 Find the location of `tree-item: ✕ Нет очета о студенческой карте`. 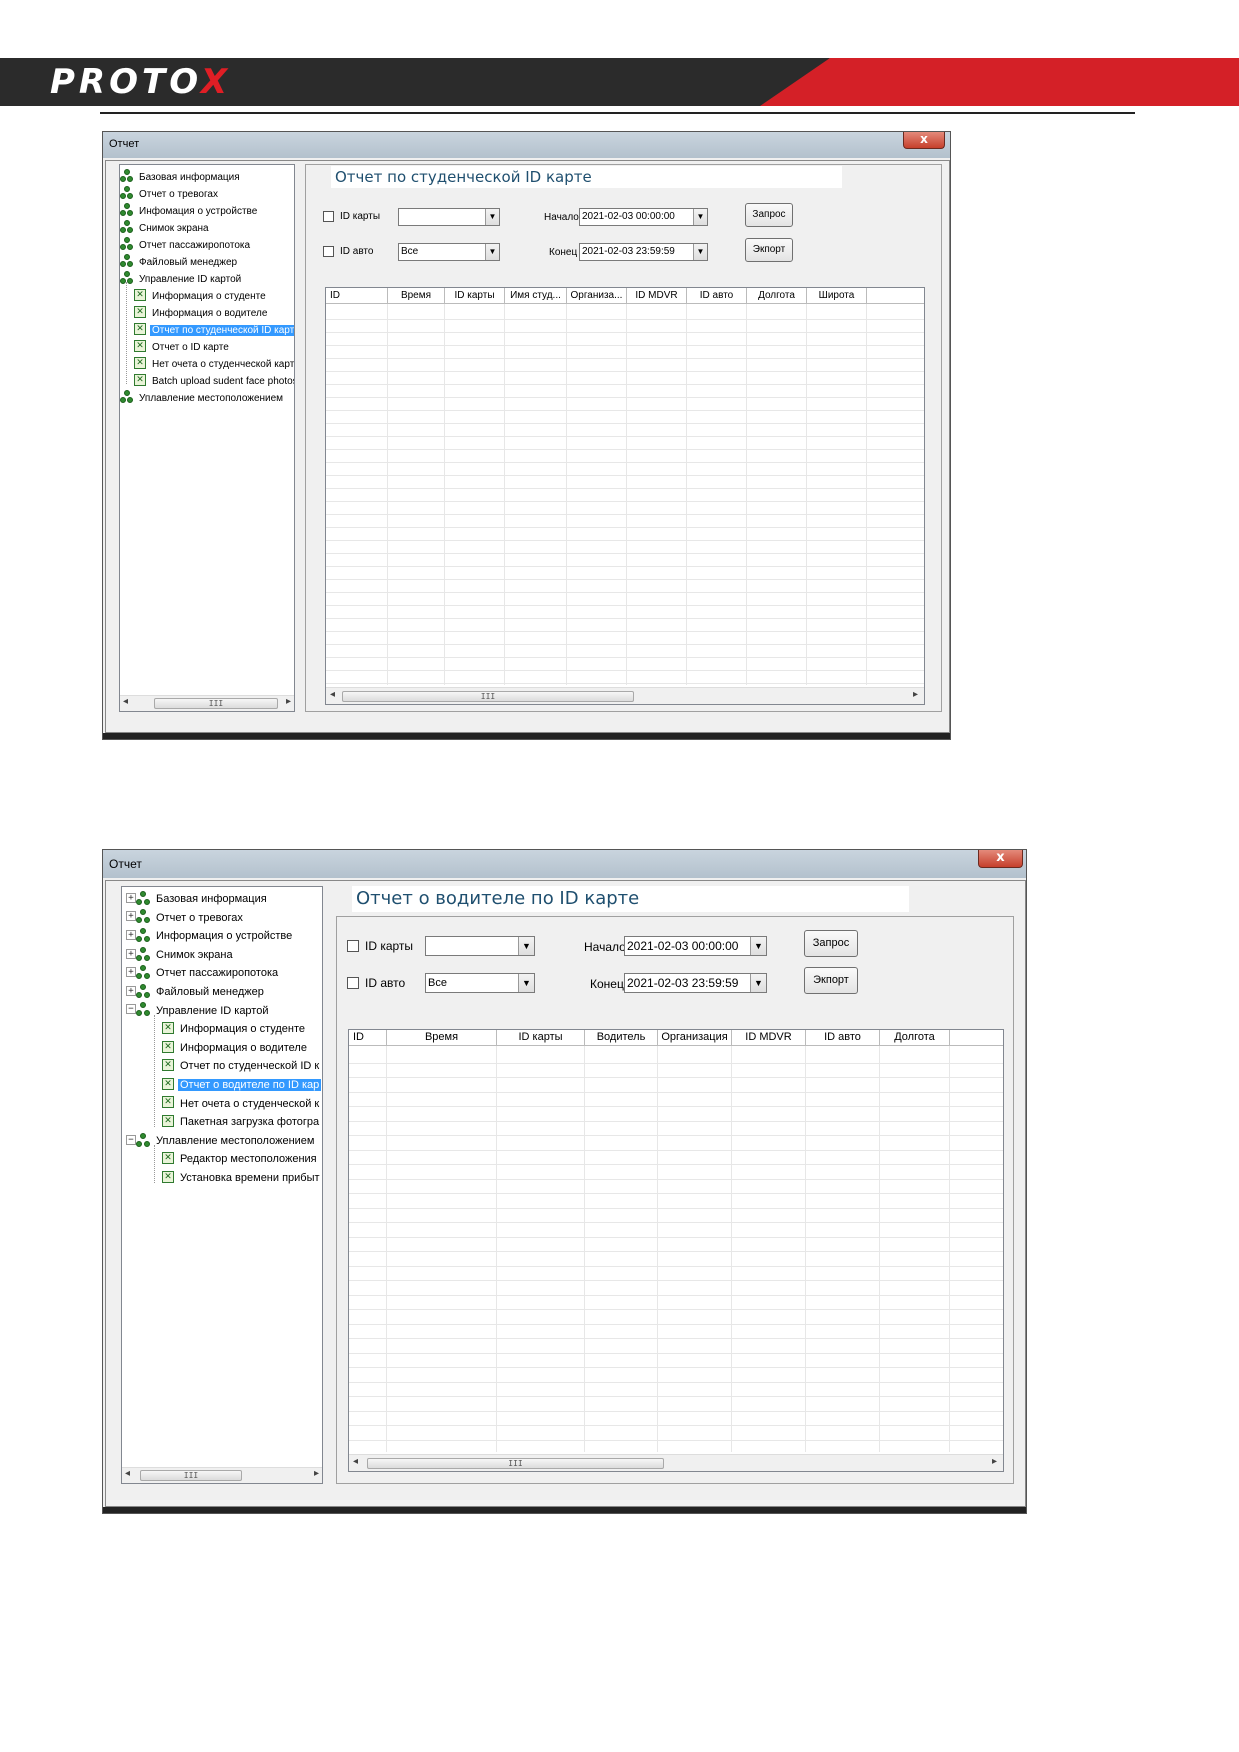

tree-item: ✕ Нет очета о студенческой карте is located at coordinates (214, 362).